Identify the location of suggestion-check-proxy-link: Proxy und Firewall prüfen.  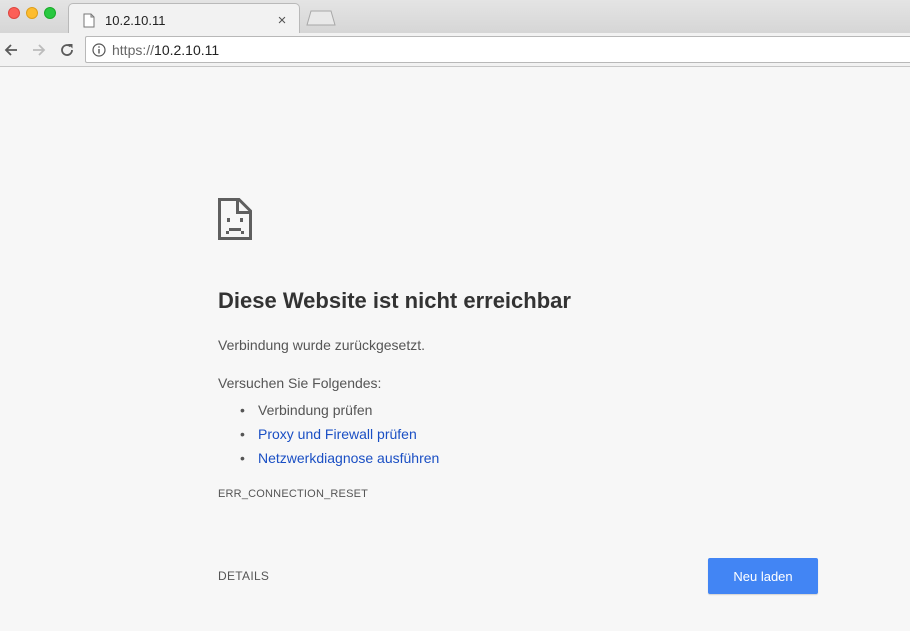
(337, 434).